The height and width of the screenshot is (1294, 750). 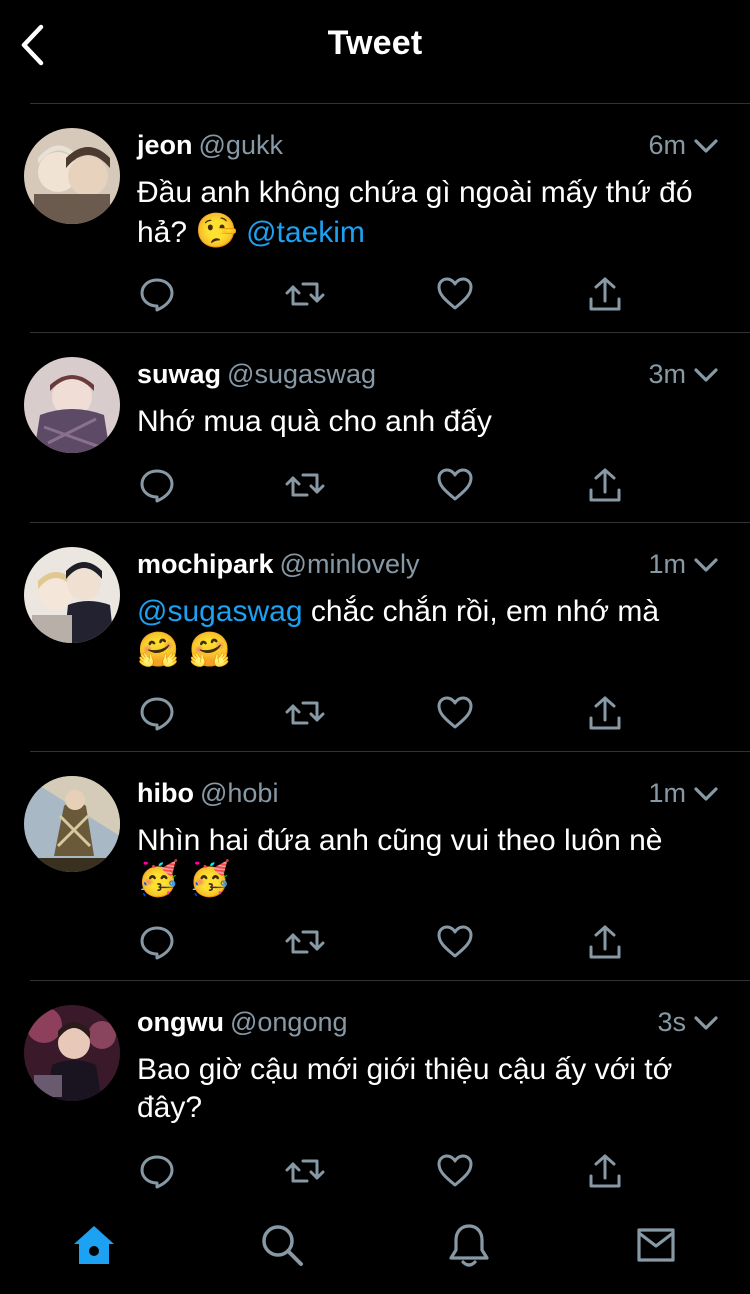 I want to click on mention-link: @sugaswag, so click(x=220, y=611).